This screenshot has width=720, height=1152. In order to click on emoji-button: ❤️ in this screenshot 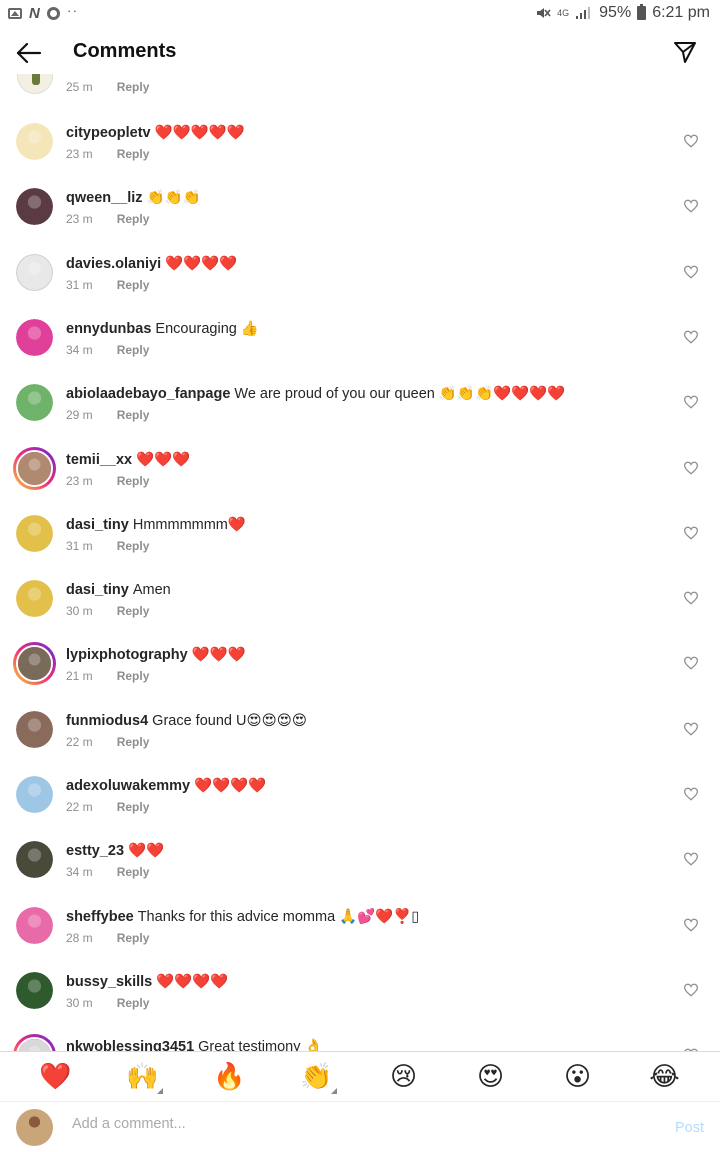, I will do `click(56, 1077)`.